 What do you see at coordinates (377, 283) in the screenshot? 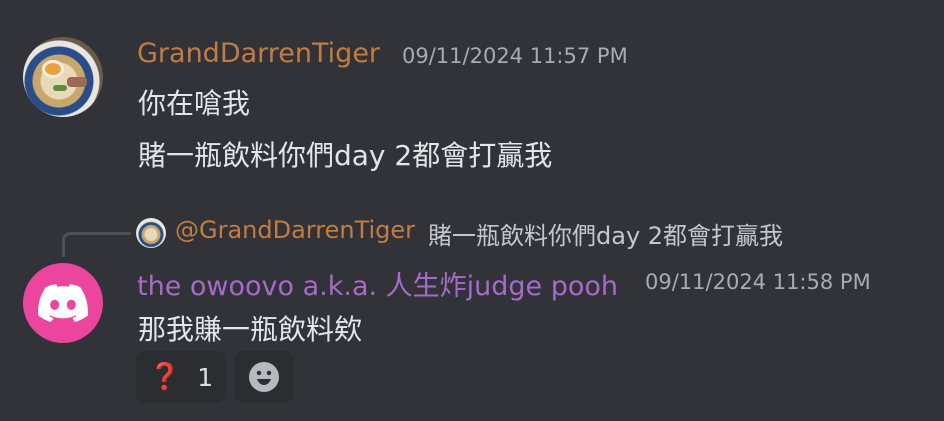
I see `author-name: the owoovo a.k.a. 人生炸judge pooh` at bounding box center [377, 283].